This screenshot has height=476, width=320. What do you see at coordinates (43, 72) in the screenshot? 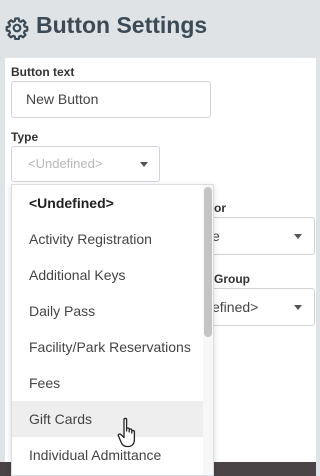
I see `button-text-label: Button text` at bounding box center [43, 72].